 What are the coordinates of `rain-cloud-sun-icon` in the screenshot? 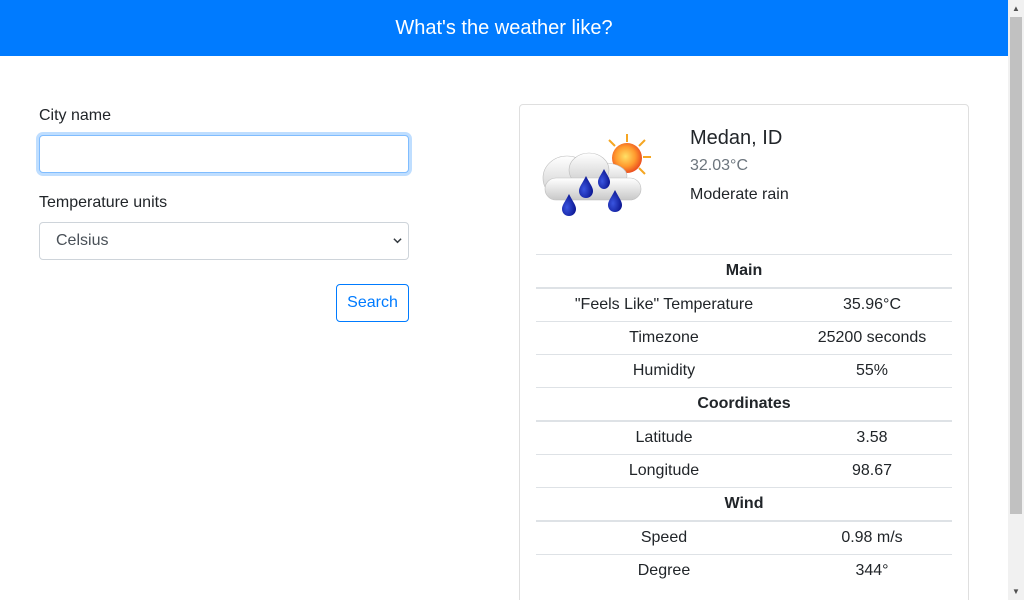 It's located at (596, 175).